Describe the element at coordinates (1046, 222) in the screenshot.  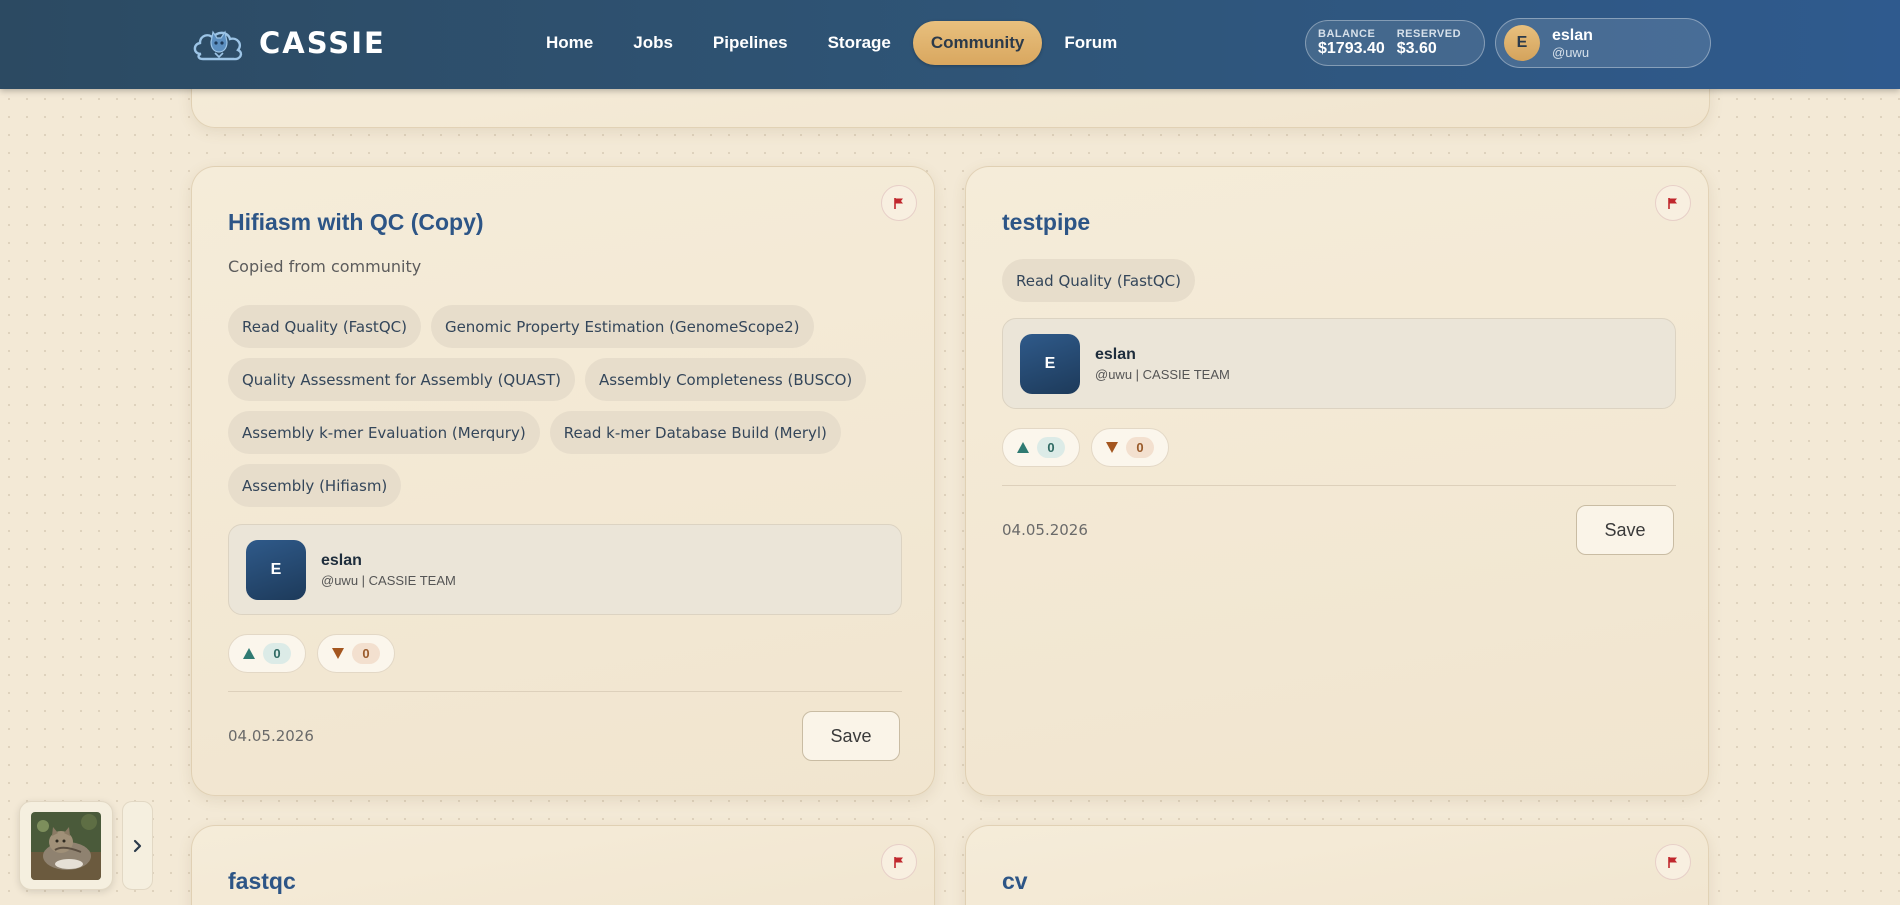
I see `pipeline-title: testpipe` at that location.